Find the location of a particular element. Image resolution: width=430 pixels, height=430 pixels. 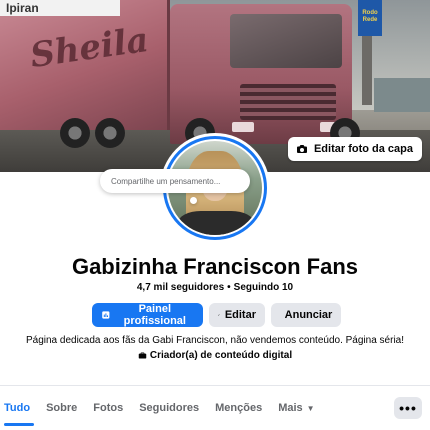

advertise-button: Anunciar is located at coordinates (306, 315).